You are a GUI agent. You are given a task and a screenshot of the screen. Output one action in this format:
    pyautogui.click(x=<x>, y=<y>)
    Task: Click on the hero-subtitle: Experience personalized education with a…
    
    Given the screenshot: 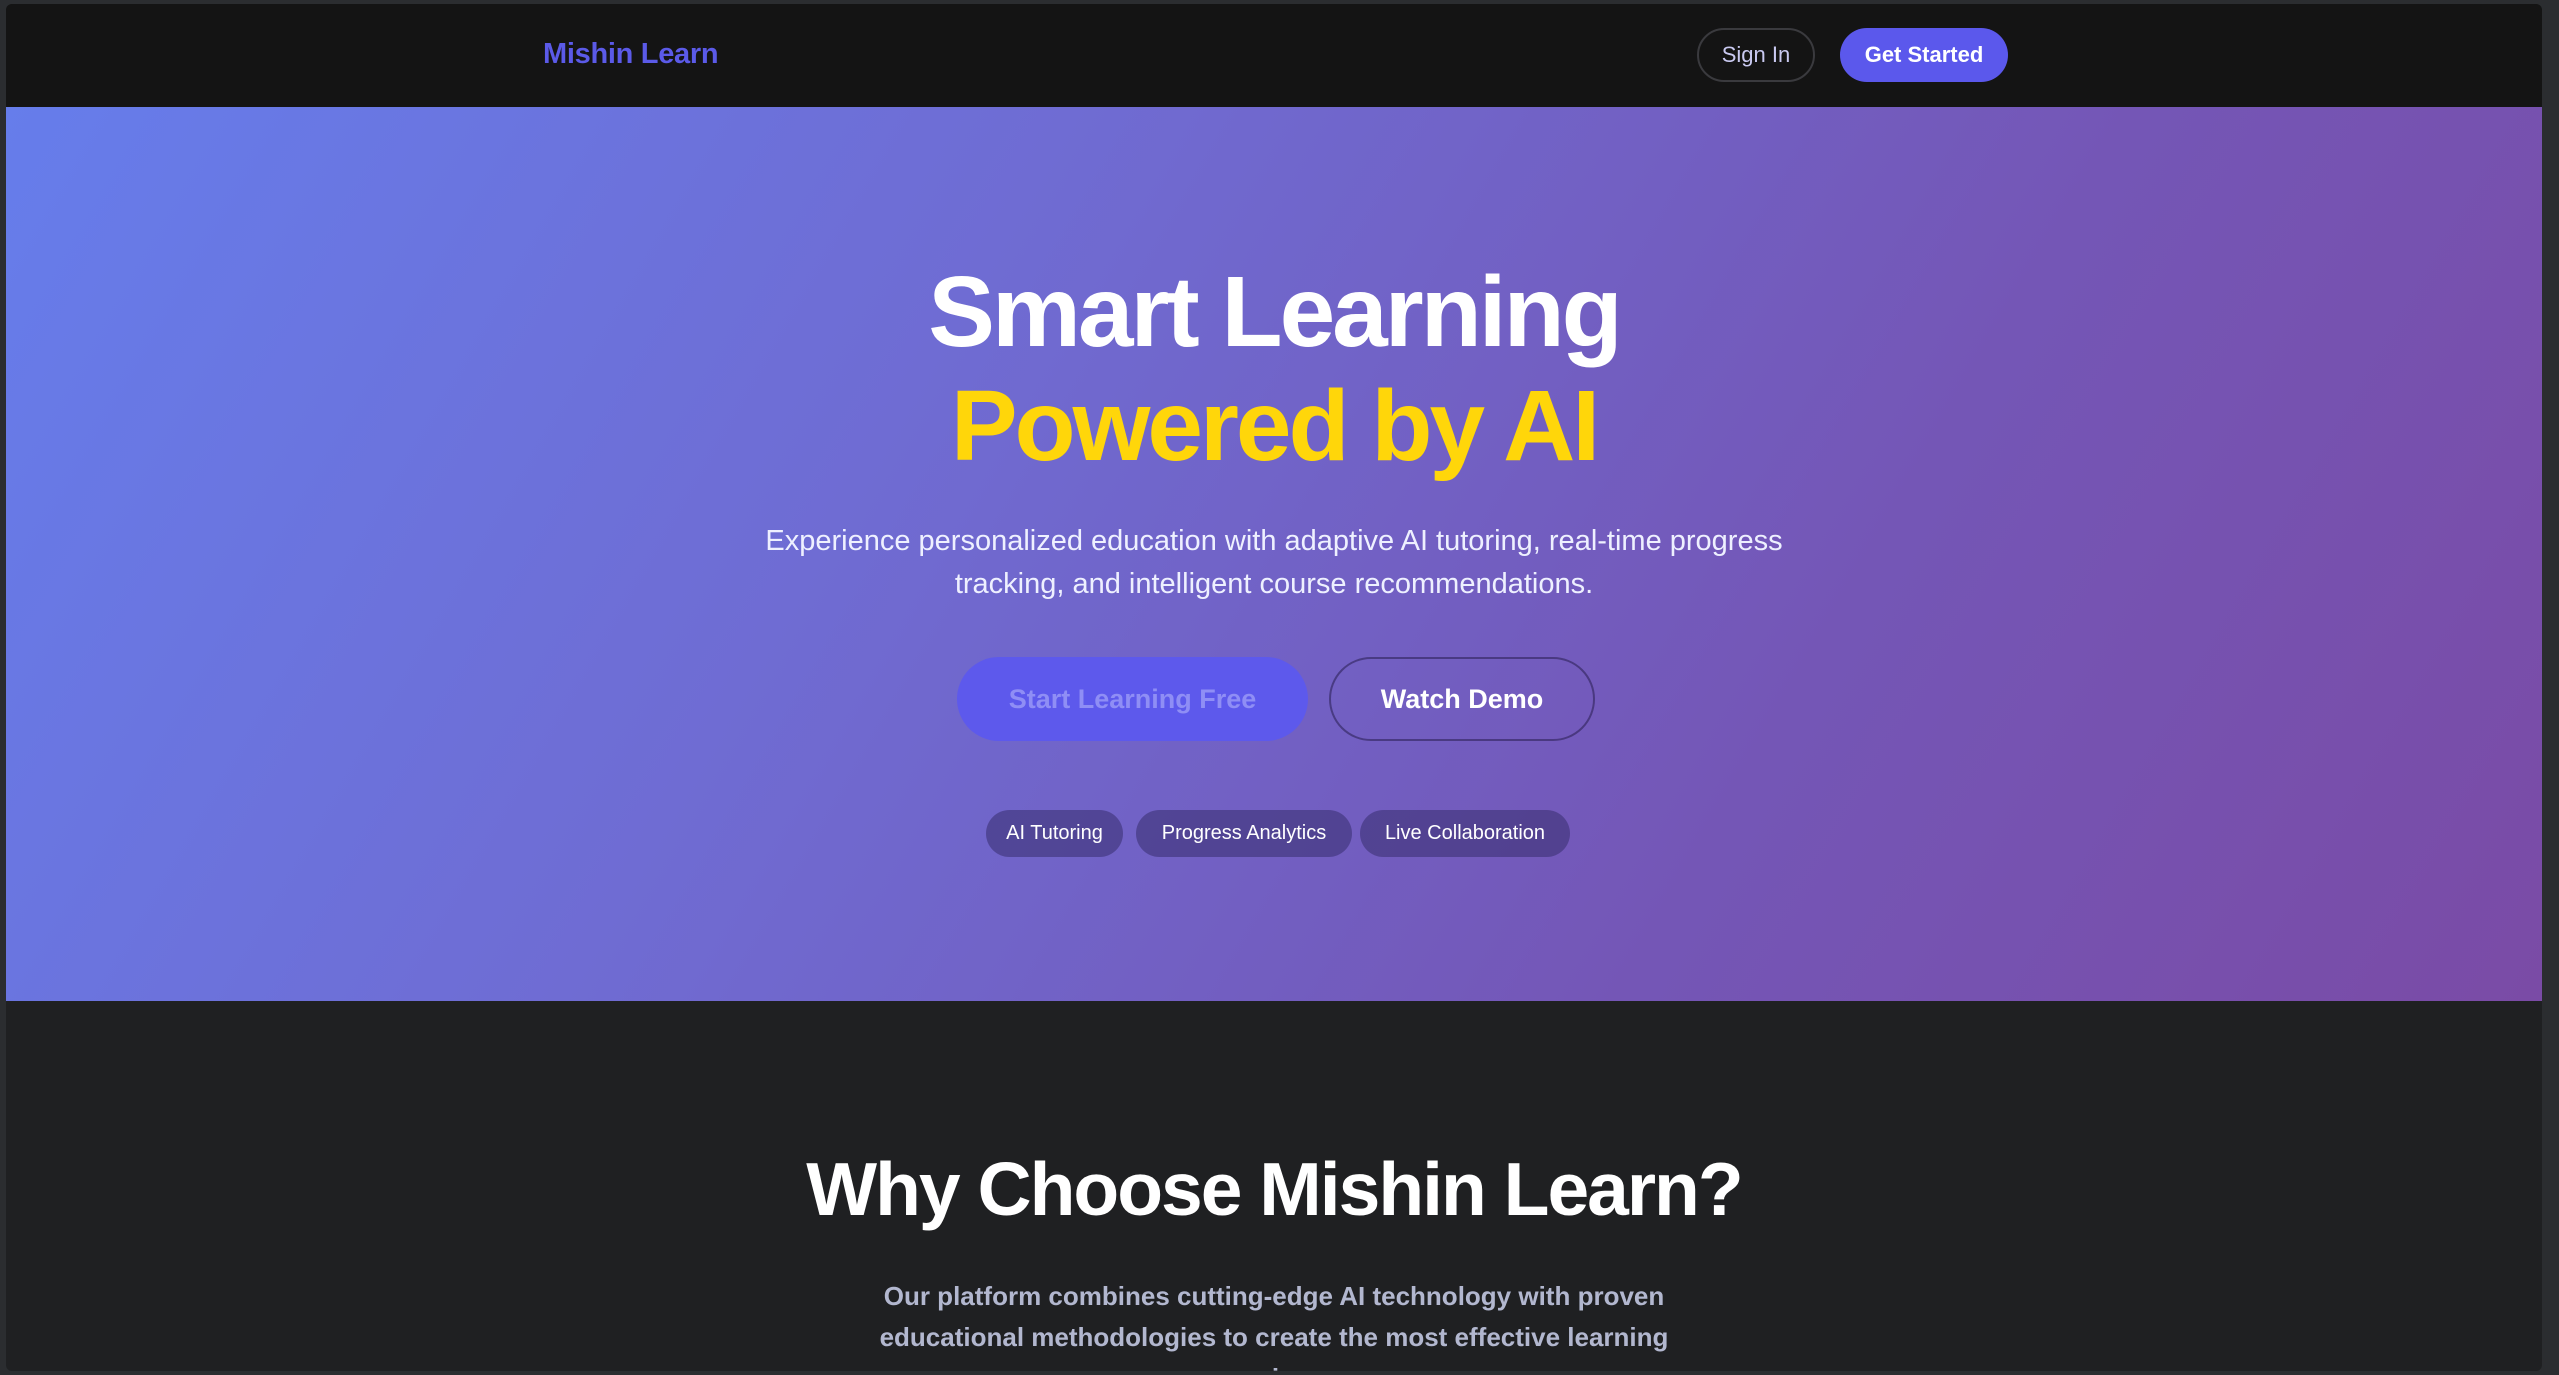 What is the action you would take?
    pyautogui.click(x=1274, y=562)
    